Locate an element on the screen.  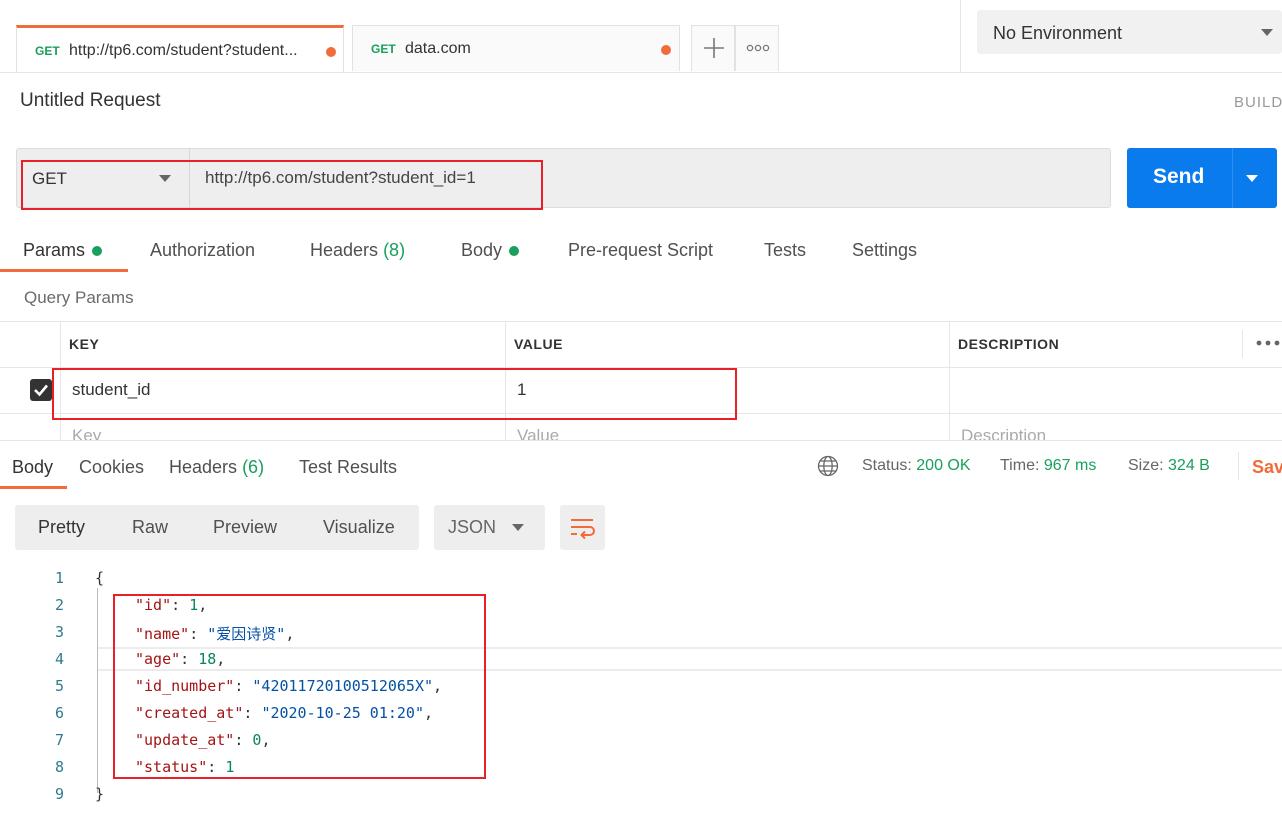
highlight-box-param is located at coordinates (394, 394).